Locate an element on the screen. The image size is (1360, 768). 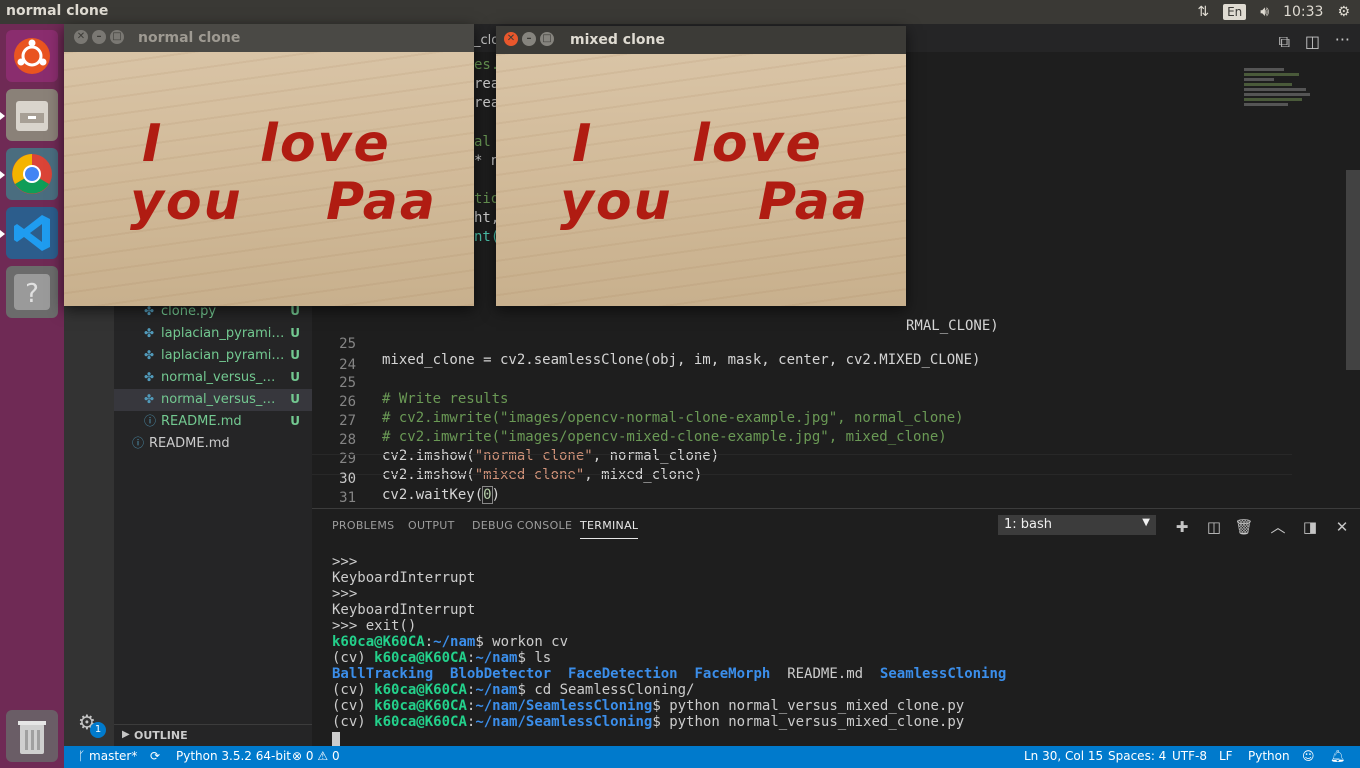
active-window-title: normal clone is located at coordinates (57, 11).